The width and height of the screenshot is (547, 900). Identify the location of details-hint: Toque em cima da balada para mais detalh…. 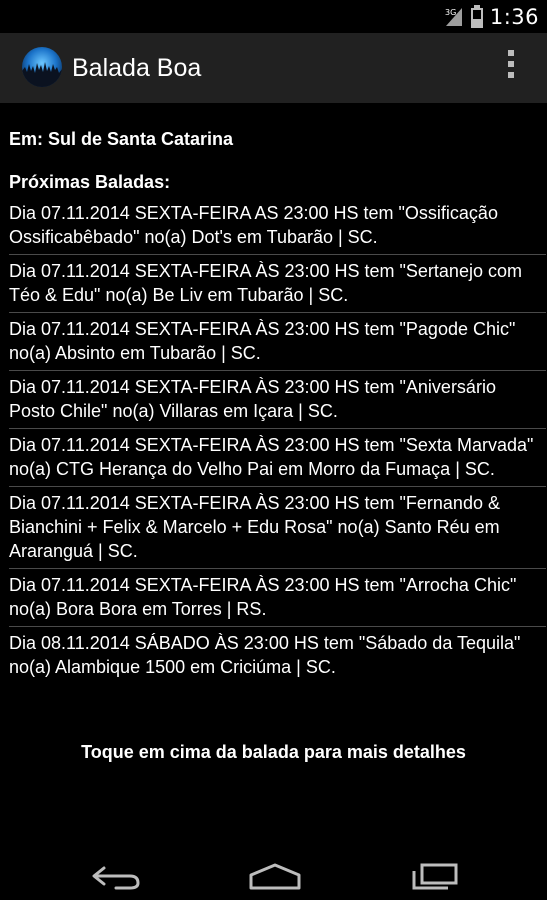
(273, 752).